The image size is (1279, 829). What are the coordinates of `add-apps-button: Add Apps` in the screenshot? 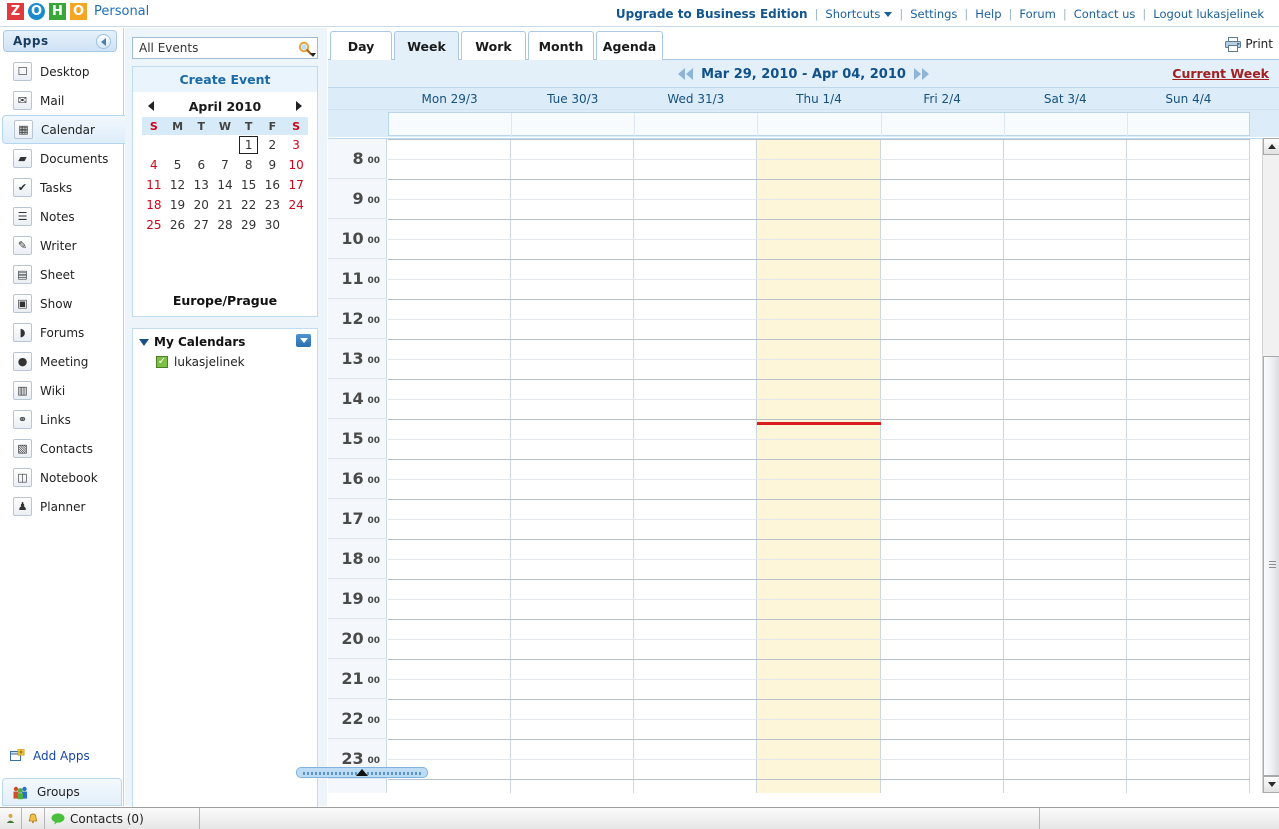 It's located at (62, 756).